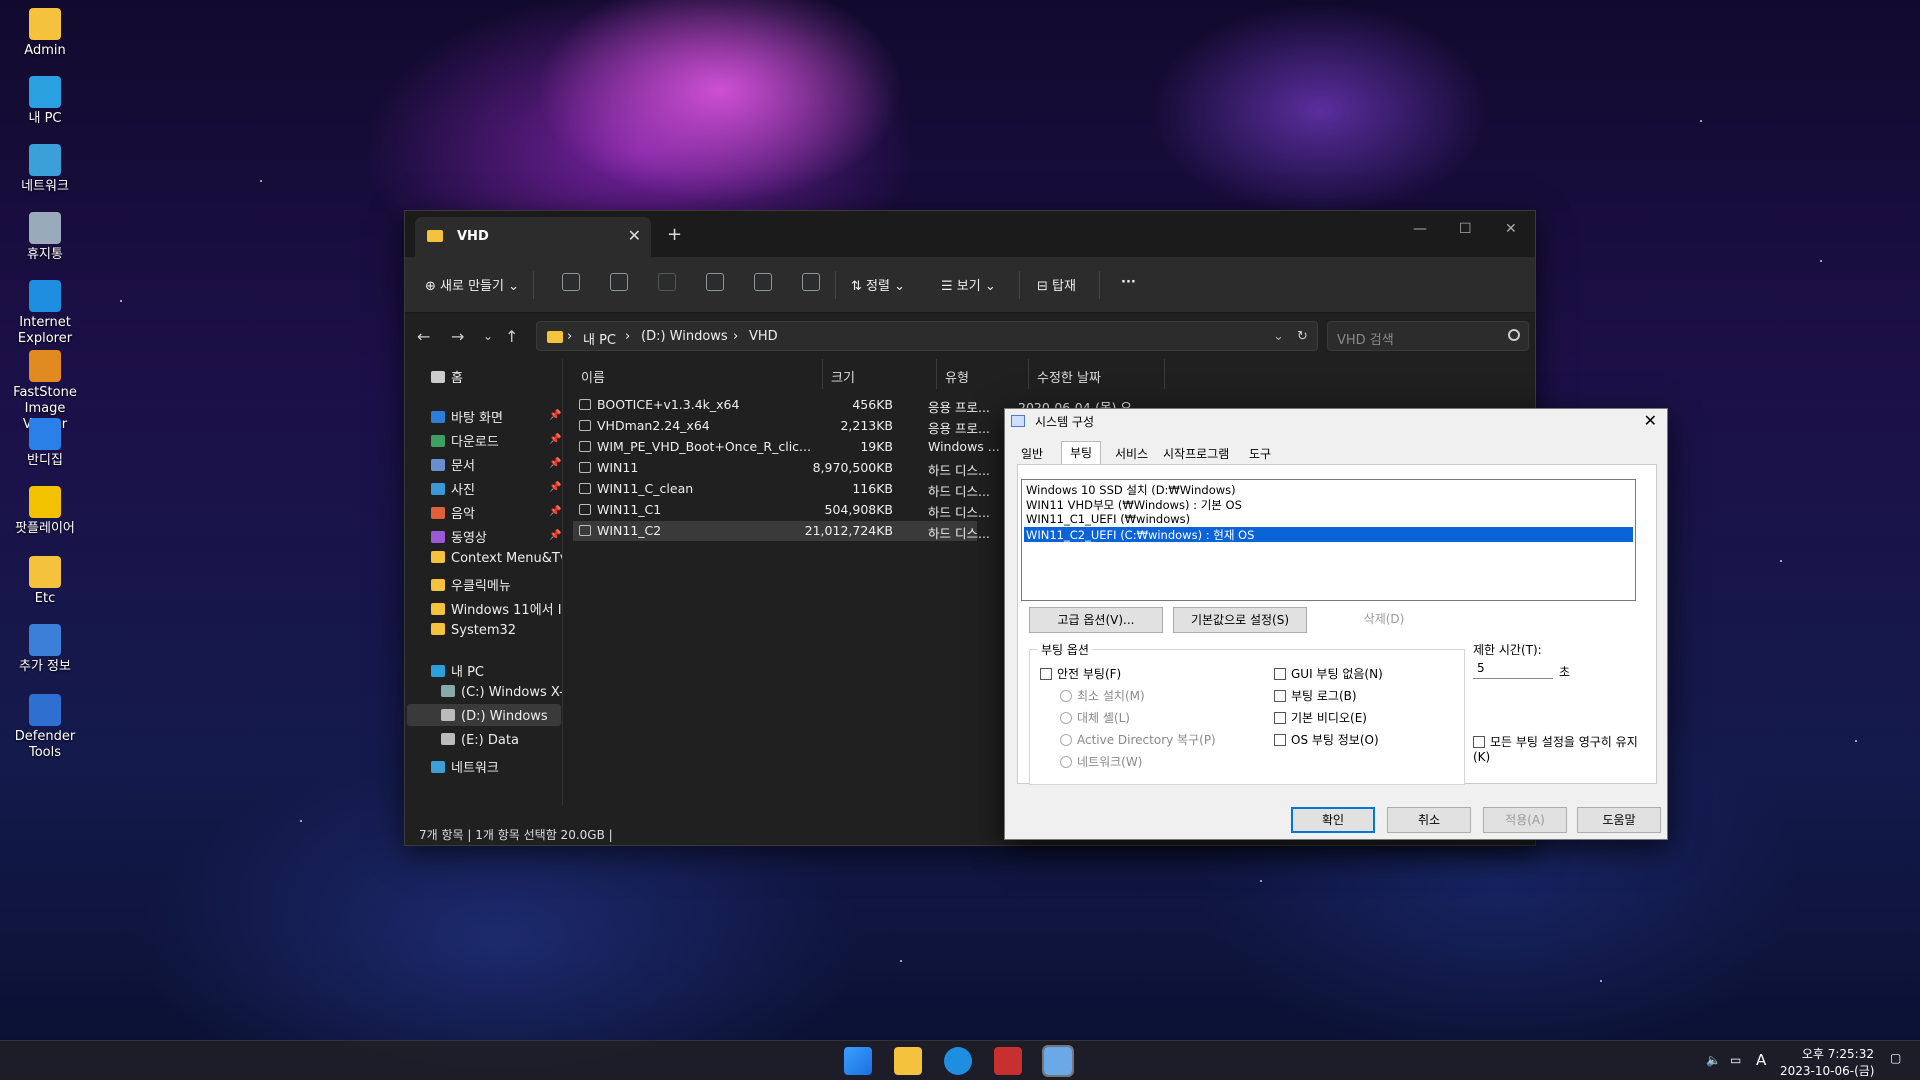 The width and height of the screenshot is (1920, 1080). Describe the element at coordinates (1428, 336) in the screenshot. I see `search-input: VHD 검색` at that location.